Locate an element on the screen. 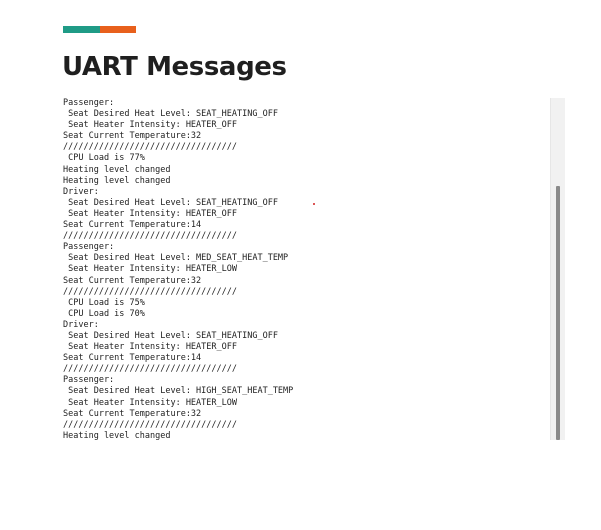 This screenshot has height=530, width=601. accent-bar-teal is located at coordinates (81, 29).